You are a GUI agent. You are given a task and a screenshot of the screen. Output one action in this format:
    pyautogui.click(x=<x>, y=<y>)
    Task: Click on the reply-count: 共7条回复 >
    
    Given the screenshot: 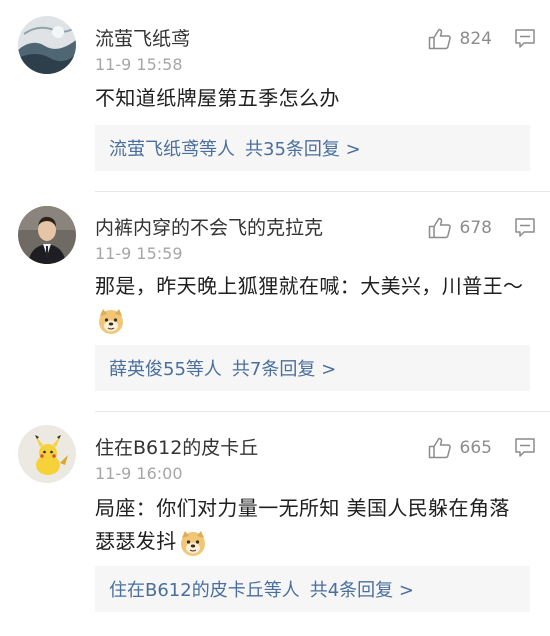 What is the action you would take?
    pyautogui.click(x=284, y=369)
    